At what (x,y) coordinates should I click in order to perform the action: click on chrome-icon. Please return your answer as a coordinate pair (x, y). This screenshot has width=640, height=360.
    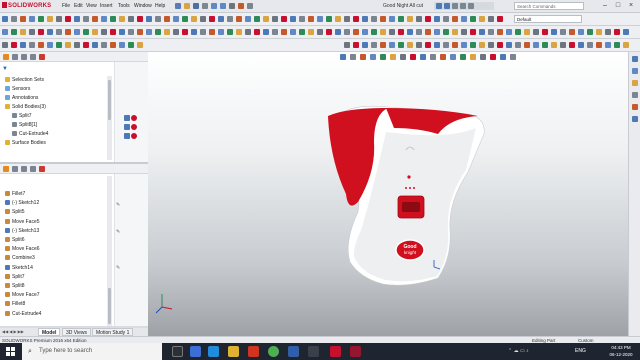
    Looking at the image, I should click on (273, 351).